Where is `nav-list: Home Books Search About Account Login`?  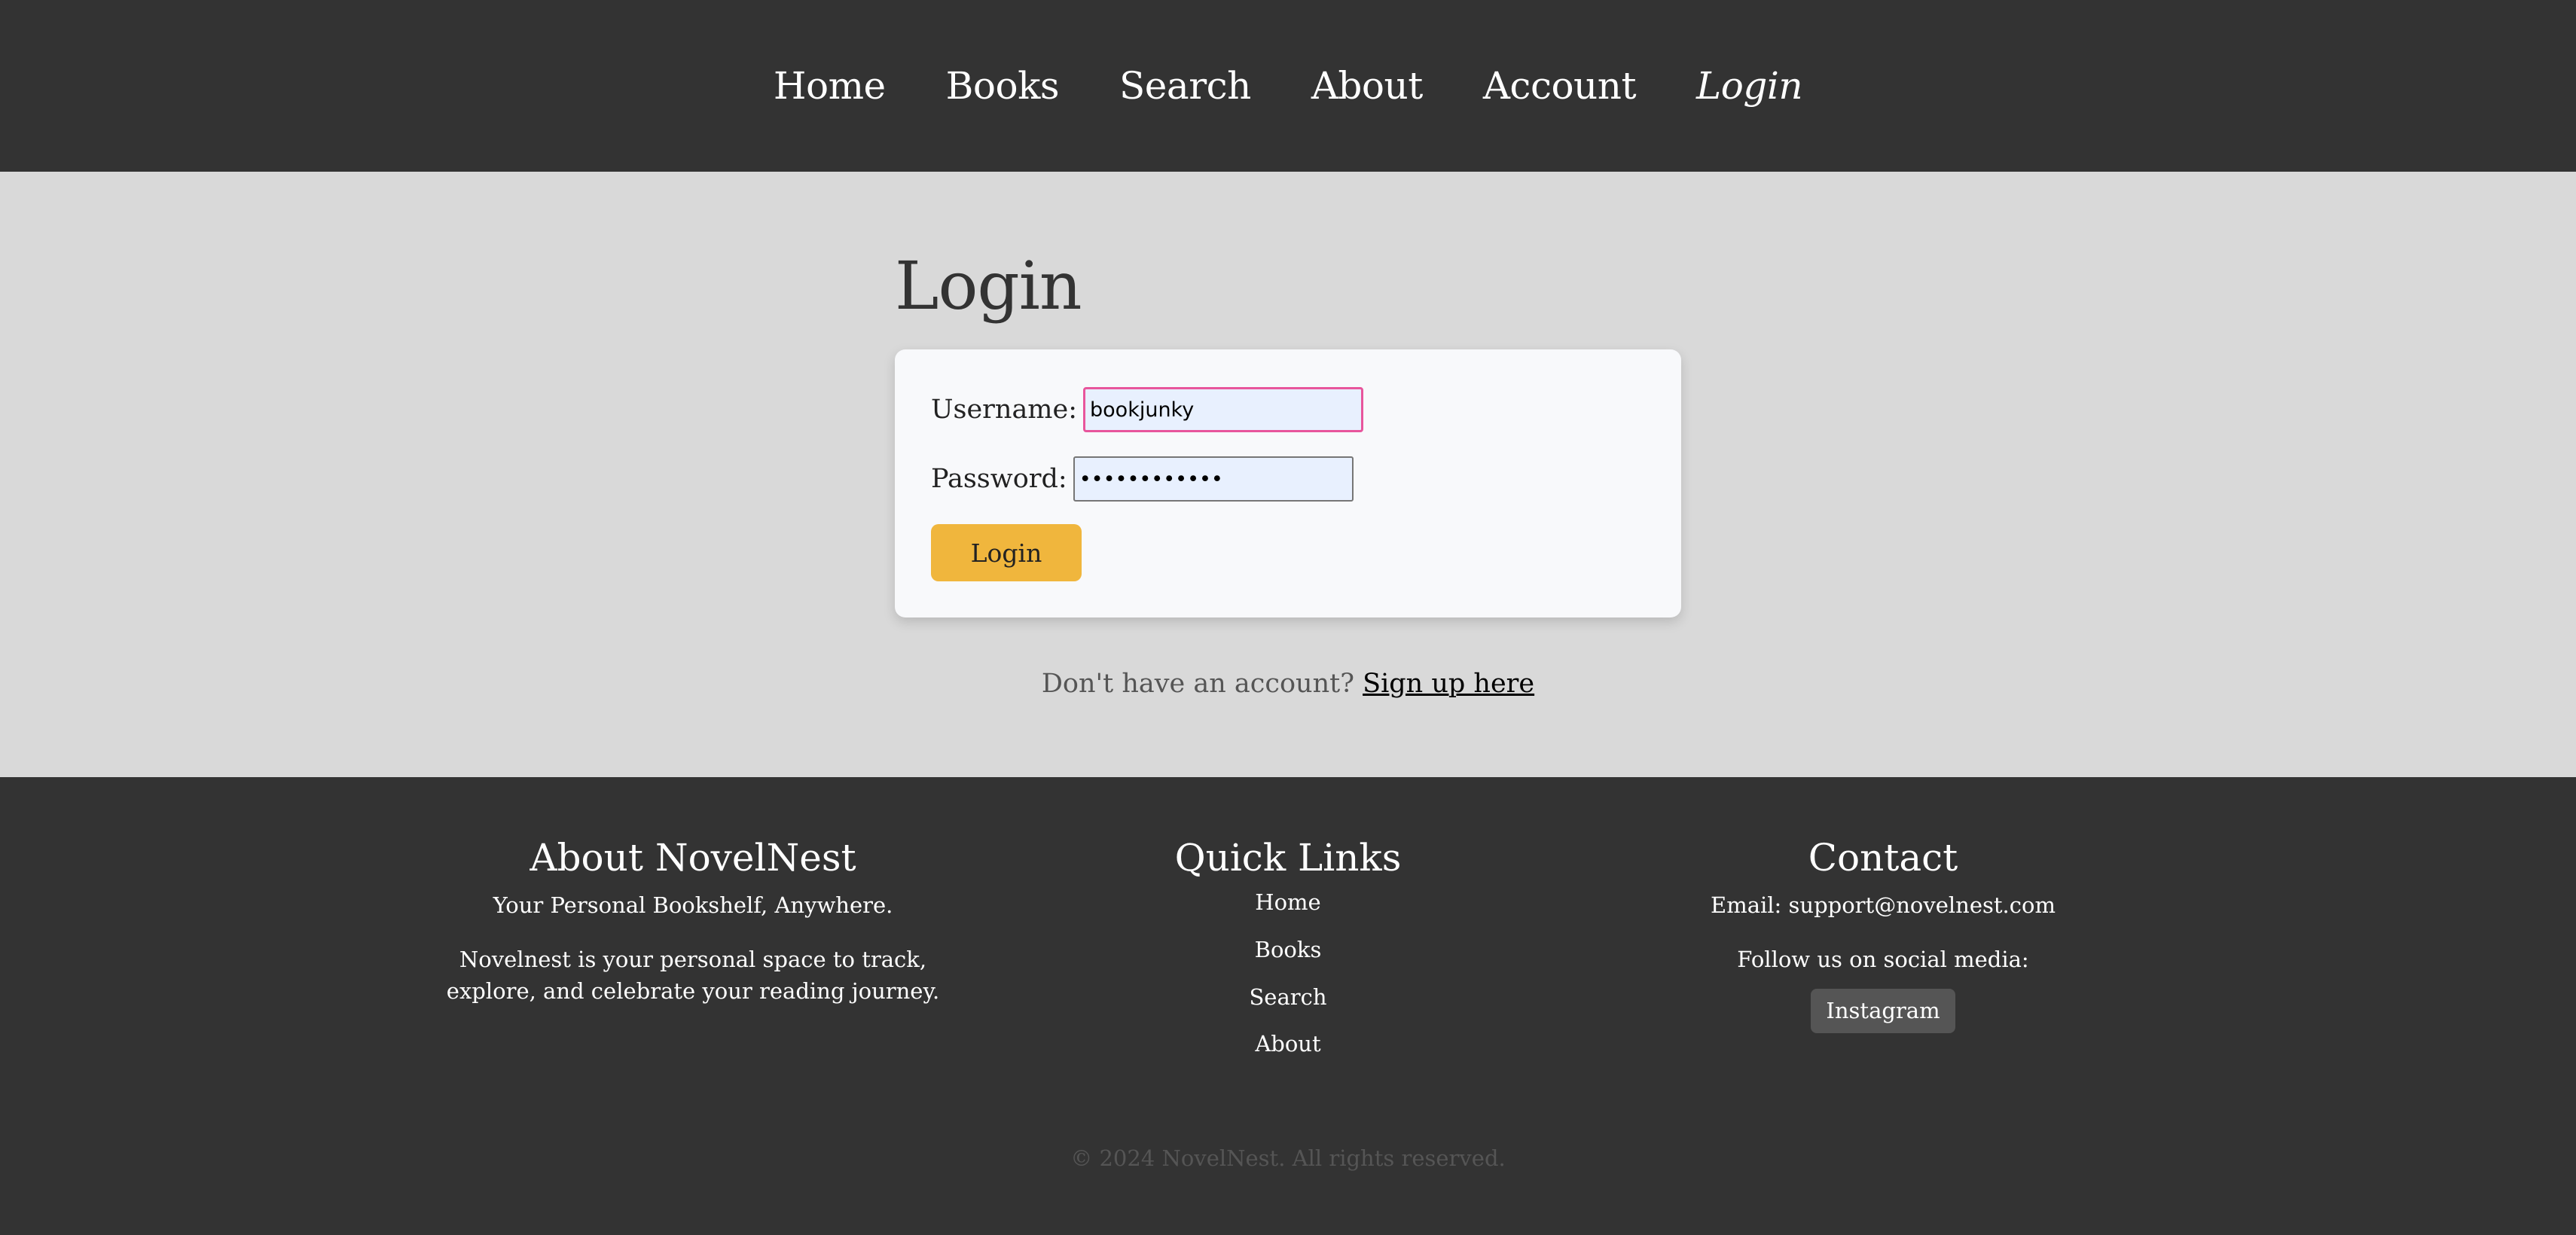 nav-list: Home Books Search About Account Login is located at coordinates (1288, 86).